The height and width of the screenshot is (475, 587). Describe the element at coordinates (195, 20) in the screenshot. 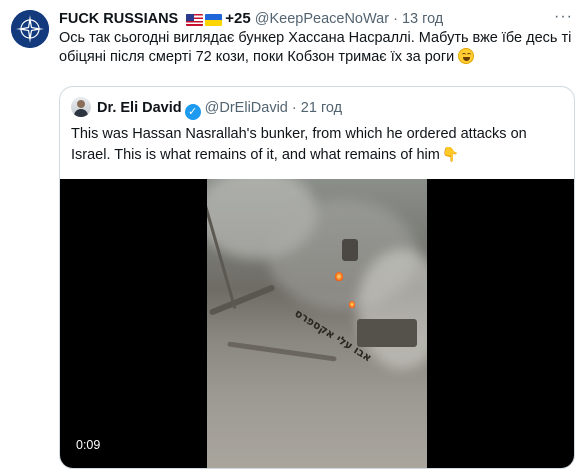

I see `us-flag-icon` at that location.